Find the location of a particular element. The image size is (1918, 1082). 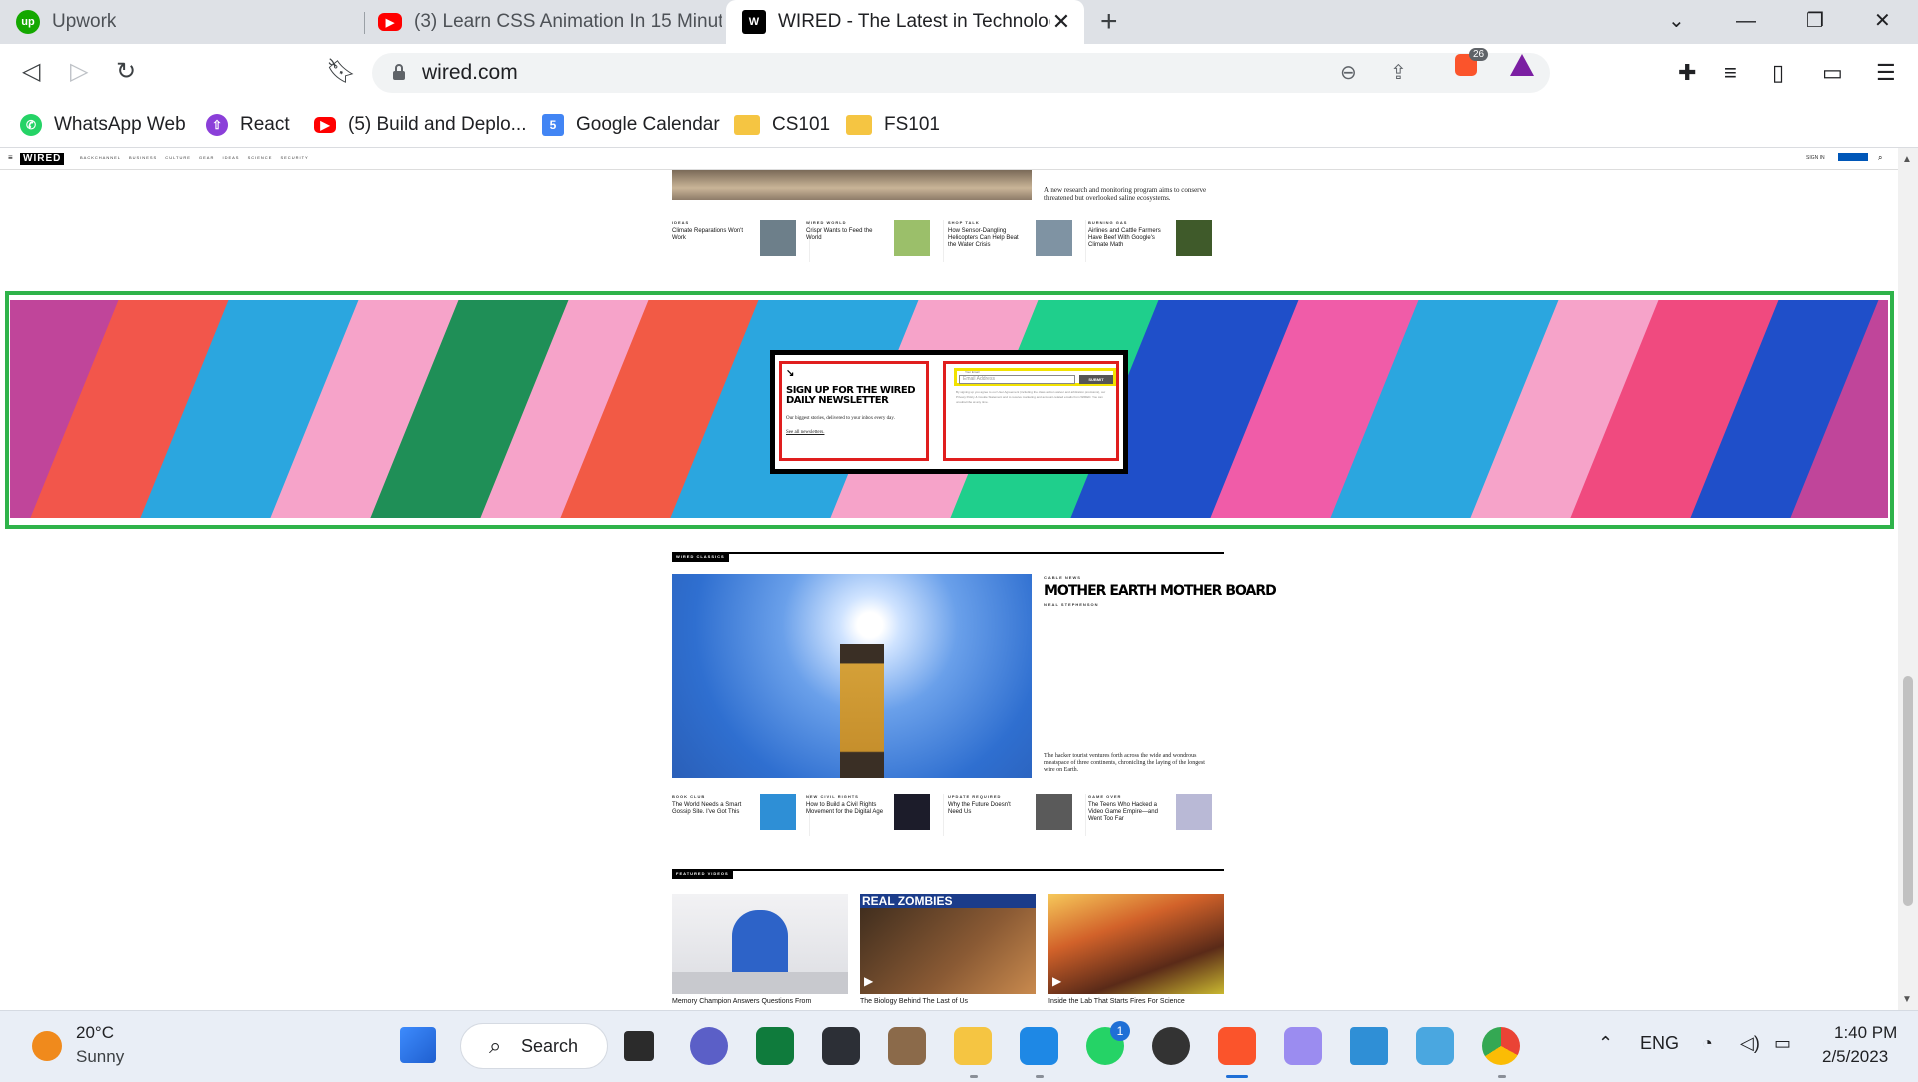

classic-story-title: Mother Earth Mother Board is located at coordinates (1160, 591).